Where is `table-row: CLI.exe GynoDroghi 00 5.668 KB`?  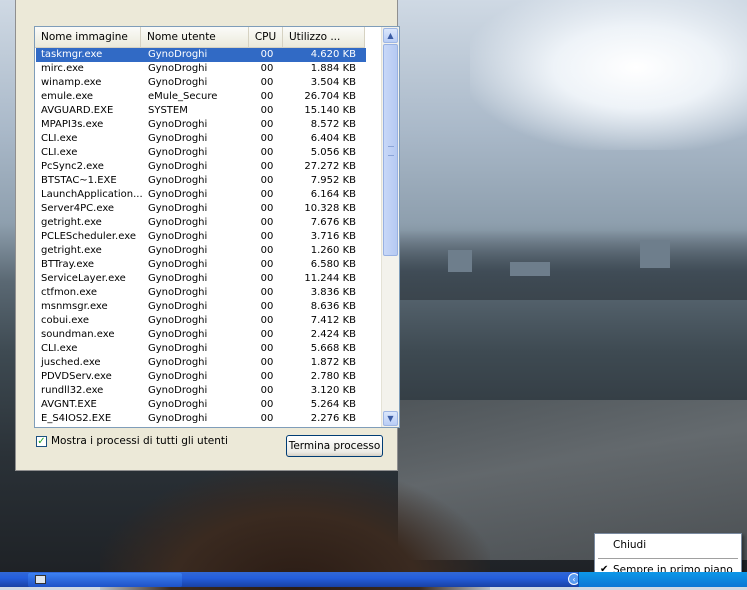
table-row: CLI.exe GynoDroghi 00 5.668 KB is located at coordinates (201, 349).